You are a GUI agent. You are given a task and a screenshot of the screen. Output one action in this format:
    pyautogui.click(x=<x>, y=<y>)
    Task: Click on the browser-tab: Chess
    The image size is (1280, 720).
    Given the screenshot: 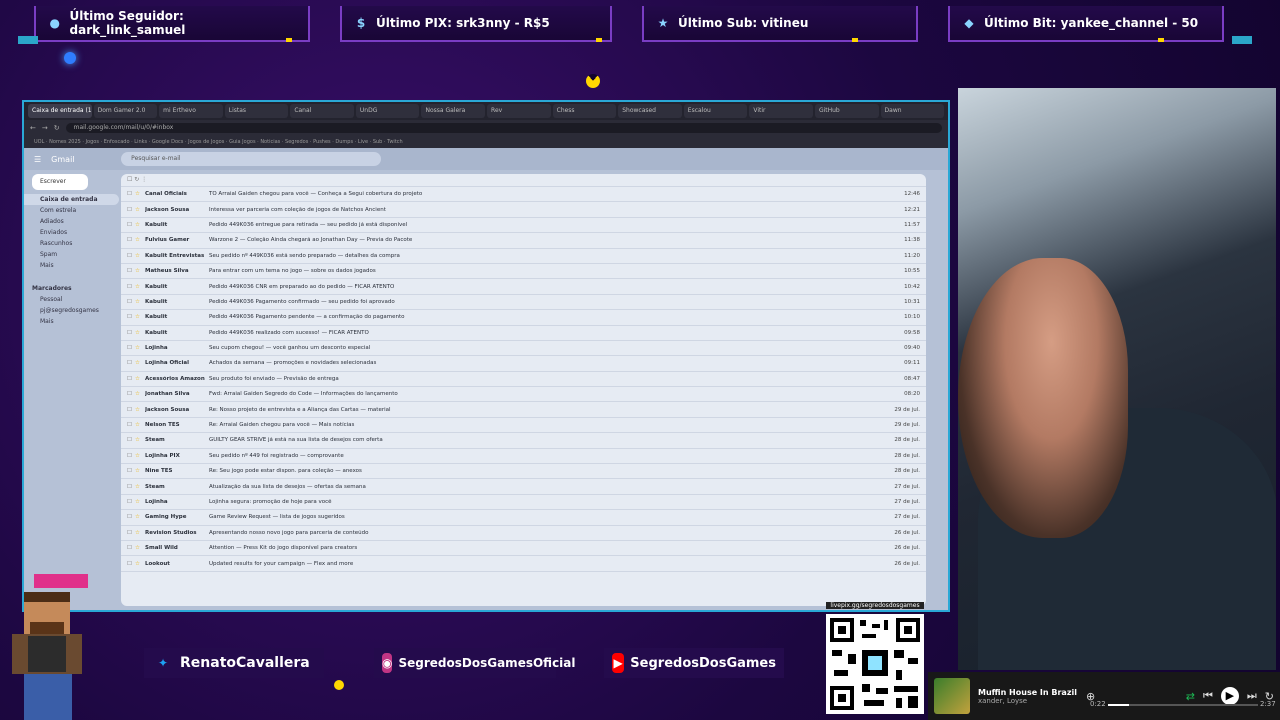 What is the action you would take?
    pyautogui.click(x=584, y=111)
    